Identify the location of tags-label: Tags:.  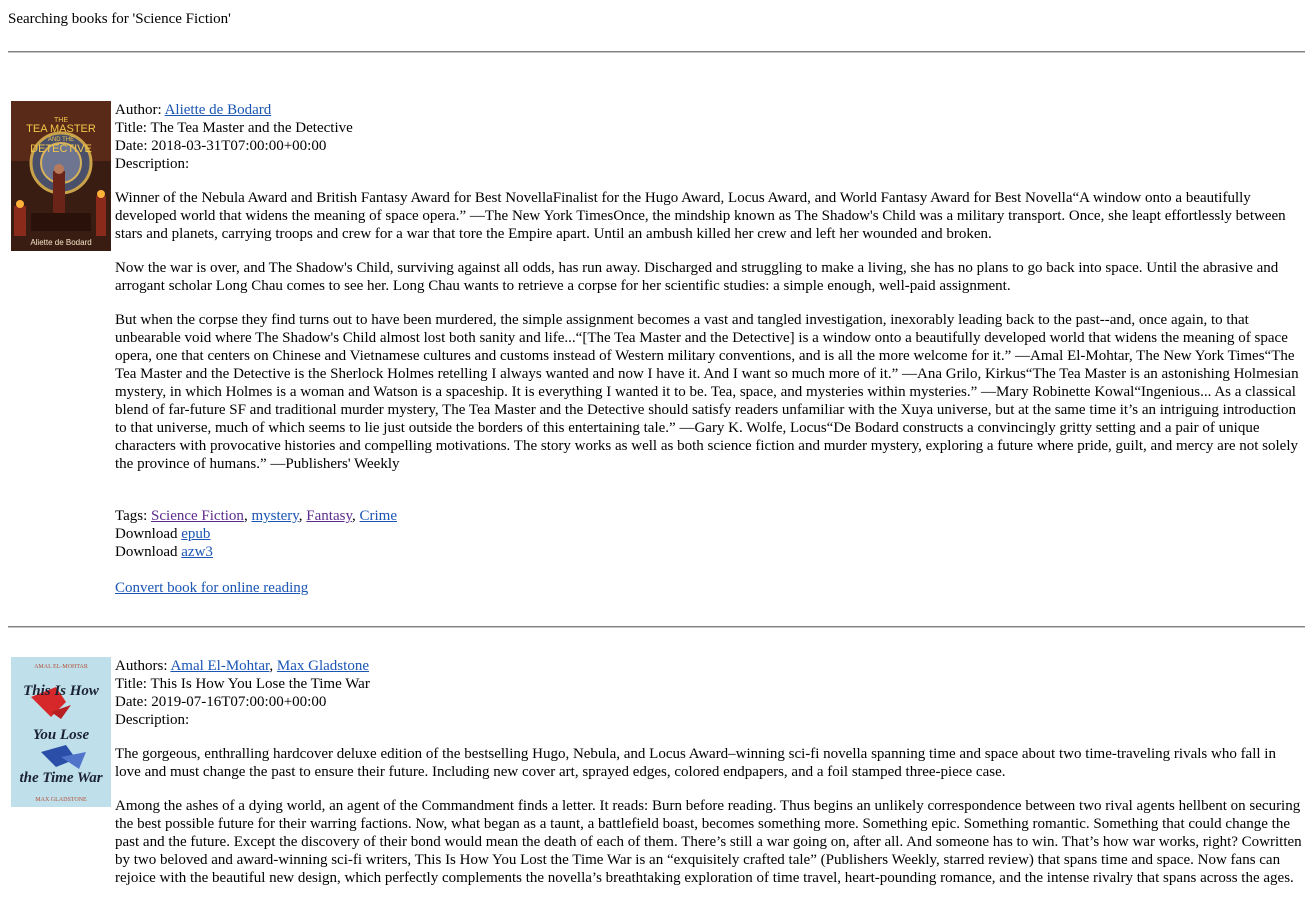
(133, 516).